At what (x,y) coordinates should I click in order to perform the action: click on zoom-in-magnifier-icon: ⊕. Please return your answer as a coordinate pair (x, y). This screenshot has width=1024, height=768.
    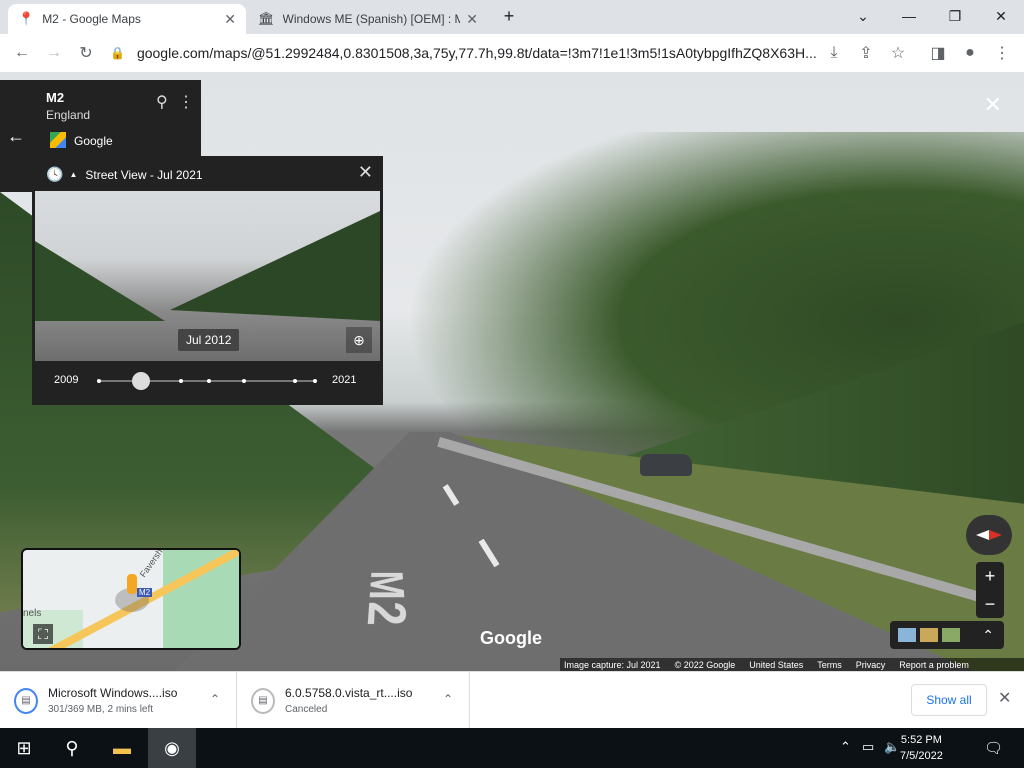
    Looking at the image, I should click on (359, 340).